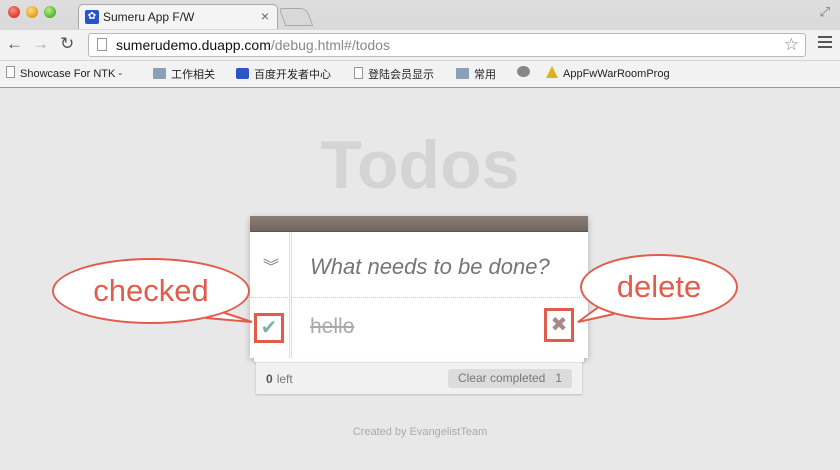 This screenshot has width=840, height=470. I want to click on checked-callout: checked, so click(151, 291).